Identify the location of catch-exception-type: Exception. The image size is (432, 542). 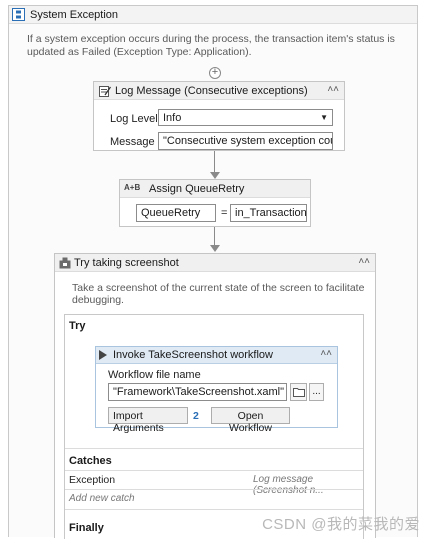
(92, 480).